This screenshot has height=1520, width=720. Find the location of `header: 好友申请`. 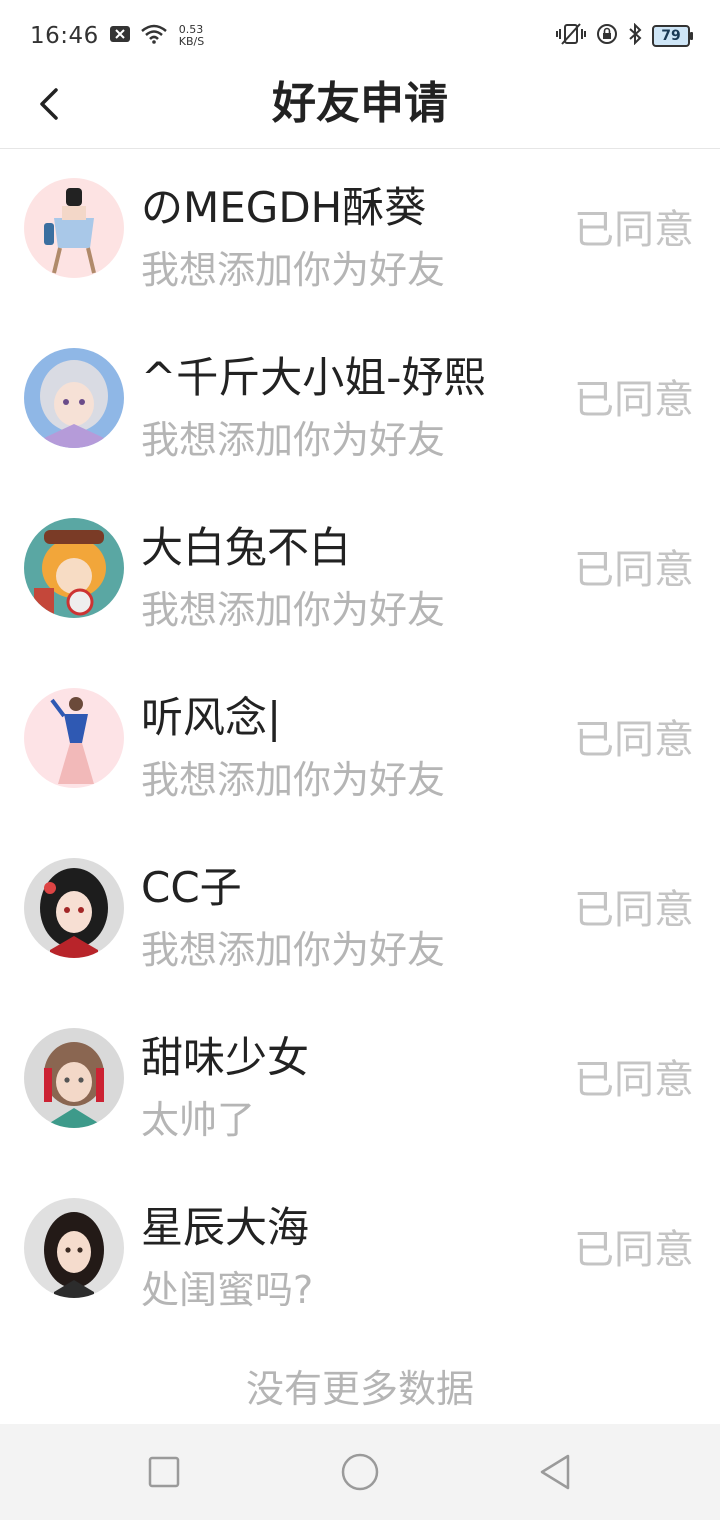

header: 好友申请 is located at coordinates (360, 110).